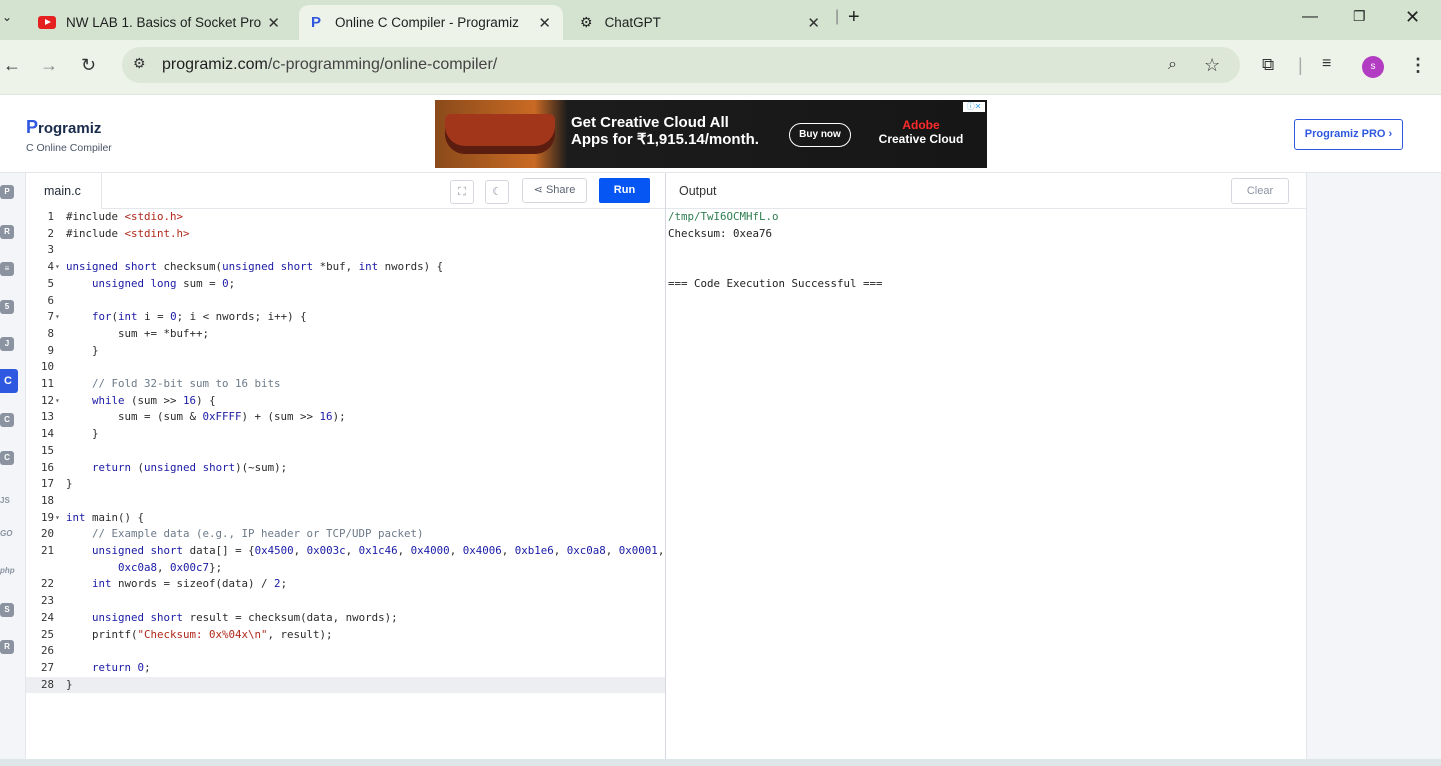 The width and height of the screenshot is (1441, 766). Describe the element at coordinates (47, 500) in the screenshot. I see `line-number: 18` at that location.